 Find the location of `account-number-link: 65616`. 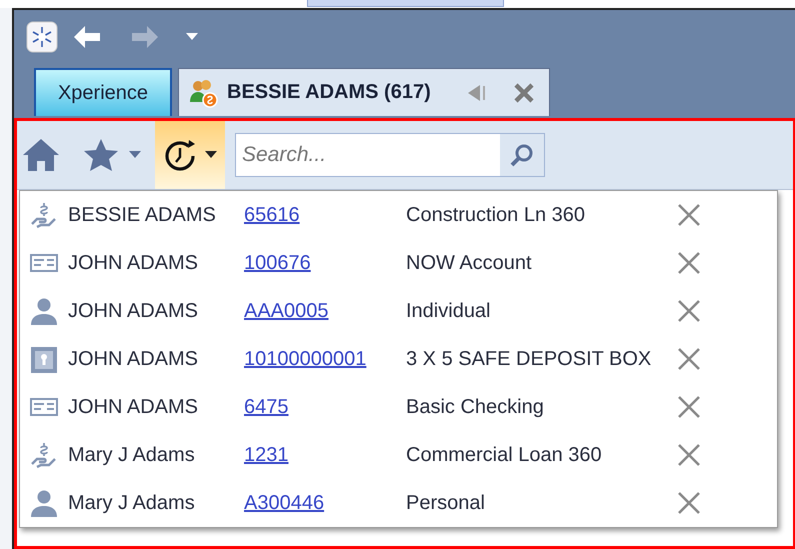

account-number-link: 65616 is located at coordinates (272, 215).